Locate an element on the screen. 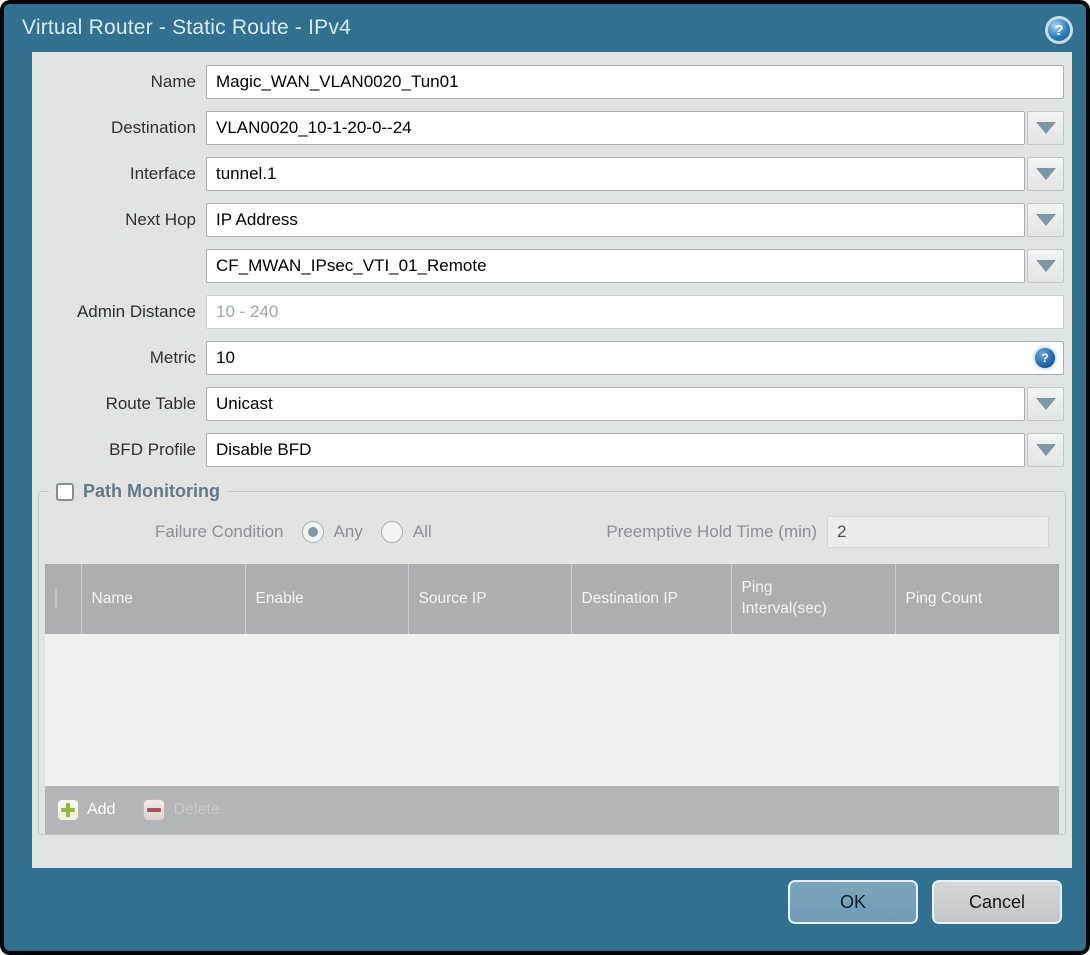  radio-any-label: Any is located at coordinates (348, 531).